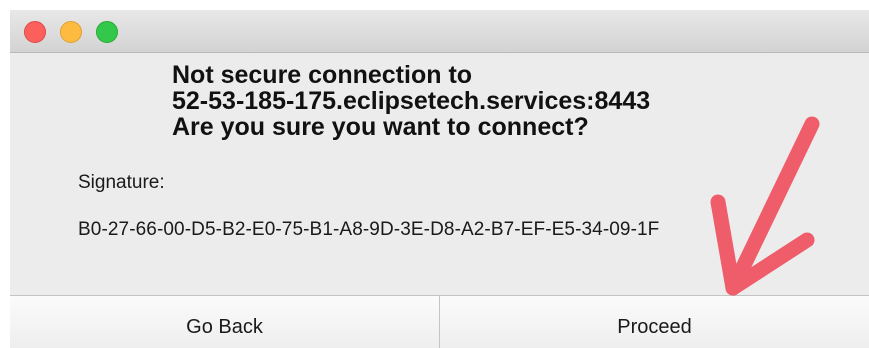 The height and width of the screenshot is (348, 869). Describe the element at coordinates (439, 31) in the screenshot. I see `title-bar` at that location.